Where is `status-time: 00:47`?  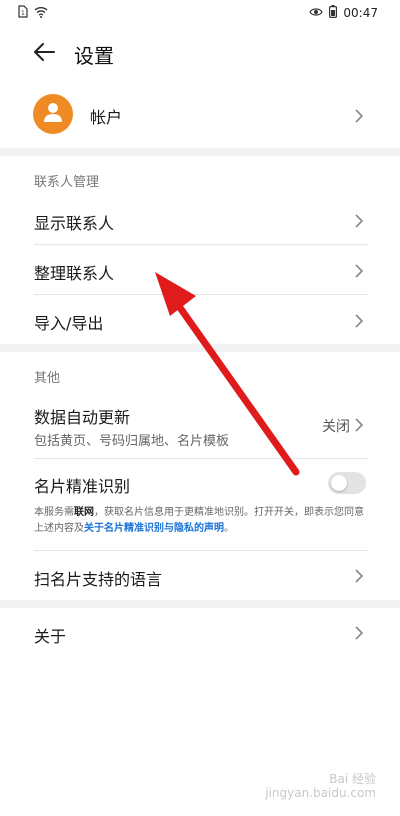 status-time: 00:47 is located at coordinates (360, 13).